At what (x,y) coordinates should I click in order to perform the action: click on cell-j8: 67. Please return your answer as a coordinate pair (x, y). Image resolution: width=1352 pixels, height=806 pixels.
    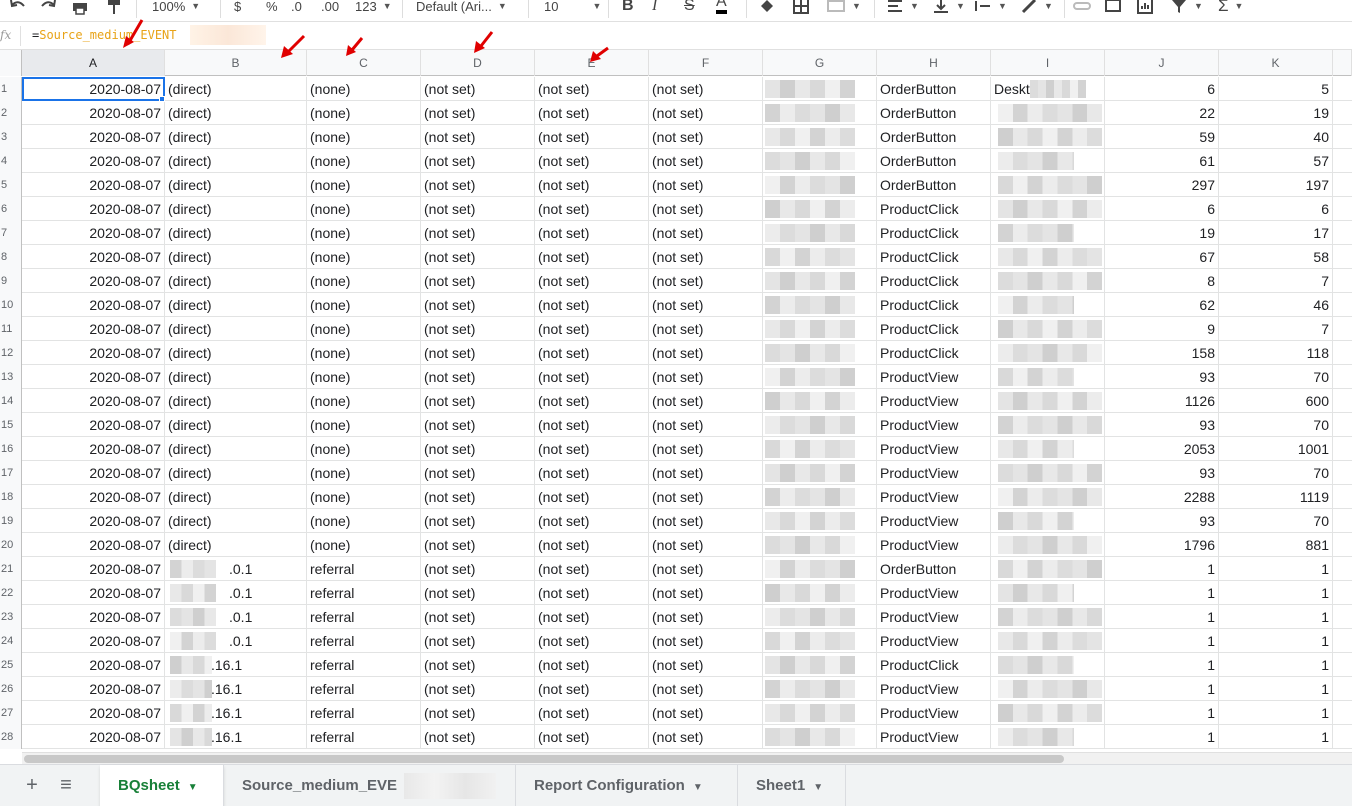
    Looking at the image, I should click on (1162, 257).